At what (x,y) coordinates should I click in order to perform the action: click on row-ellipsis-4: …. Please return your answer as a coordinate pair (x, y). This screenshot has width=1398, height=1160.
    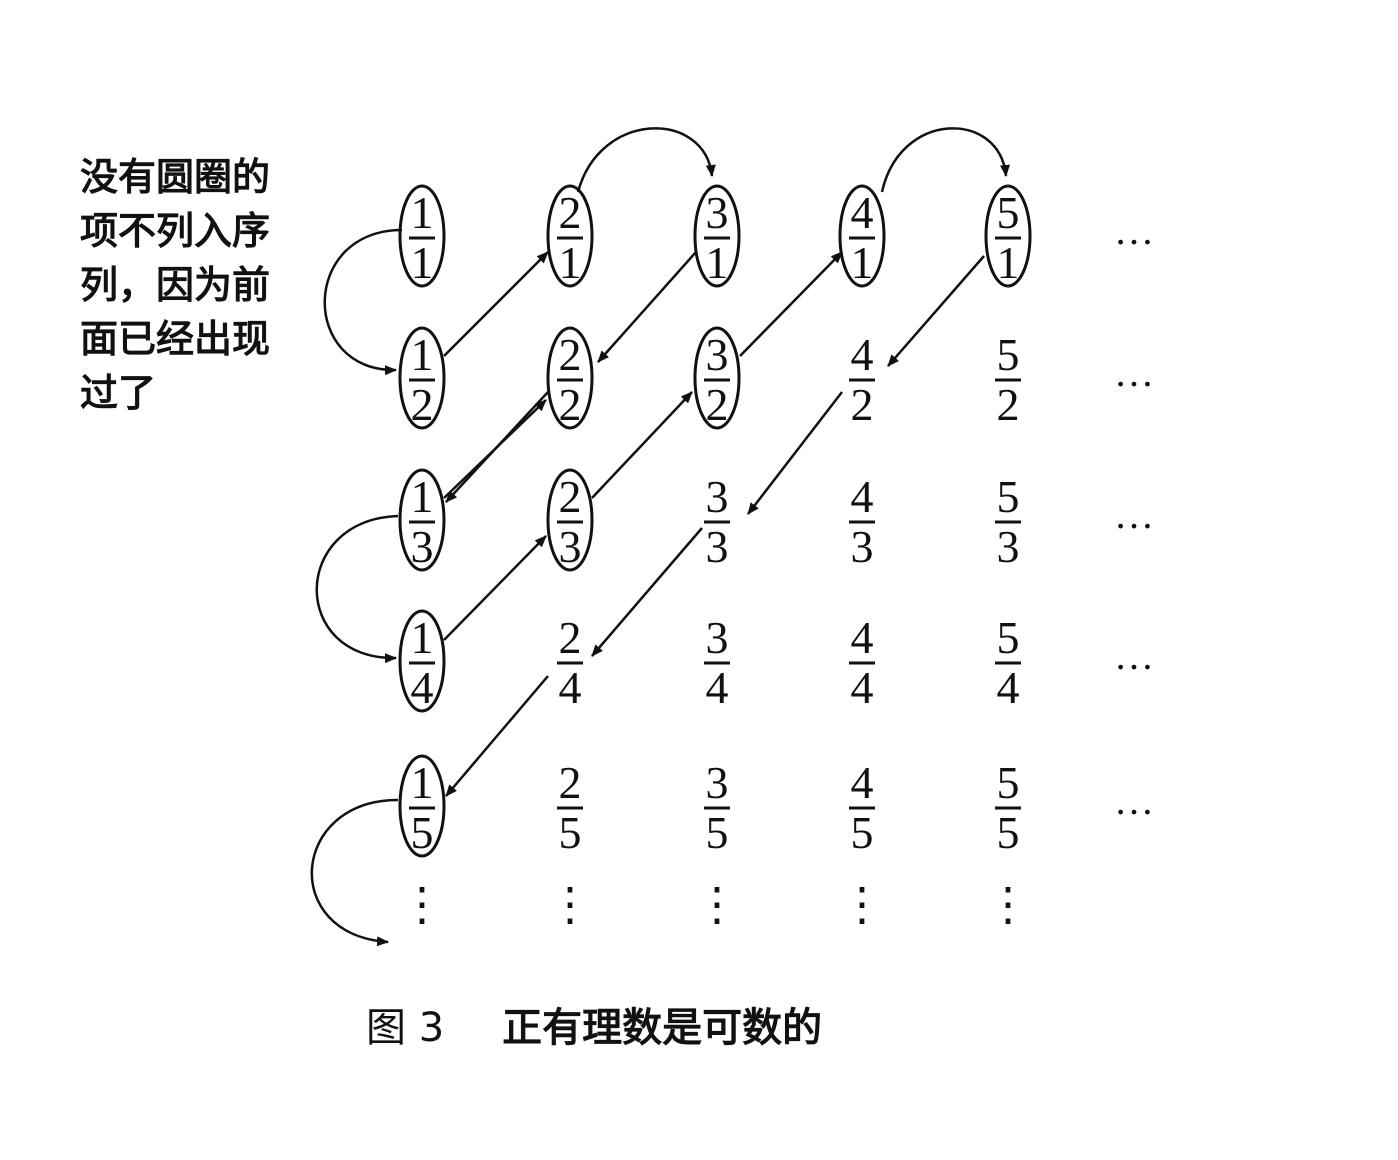
    Looking at the image, I should click on (1135, 655).